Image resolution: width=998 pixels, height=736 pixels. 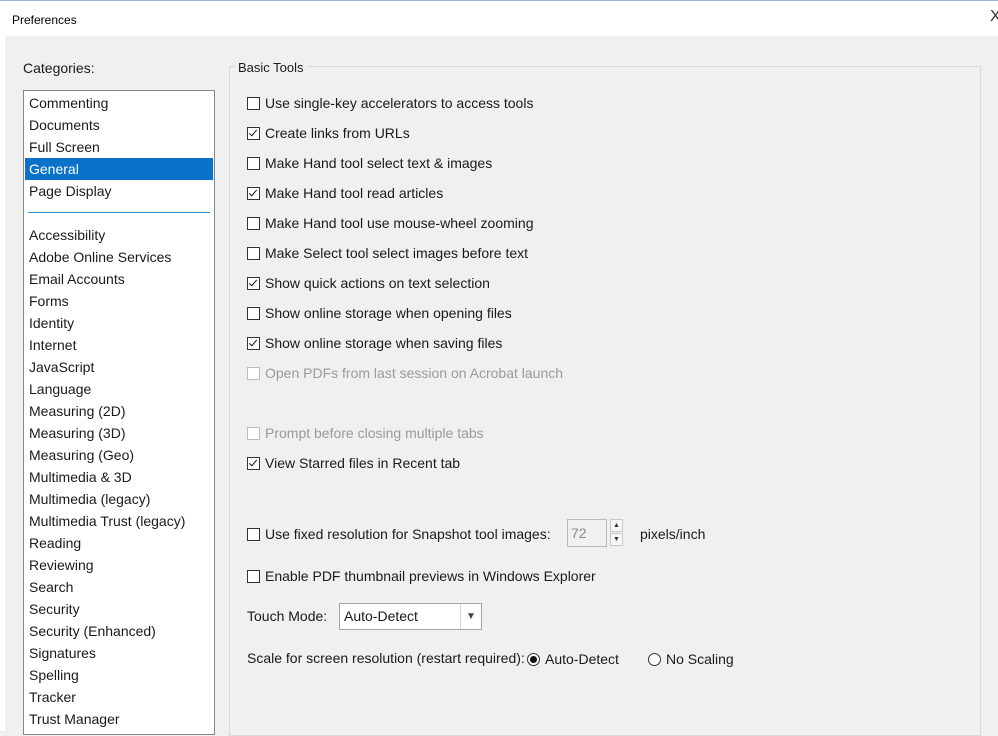 What do you see at coordinates (119, 477) in the screenshot?
I see `category-multimedia-3d: Multimedia & 3D` at bounding box center [119, 477].